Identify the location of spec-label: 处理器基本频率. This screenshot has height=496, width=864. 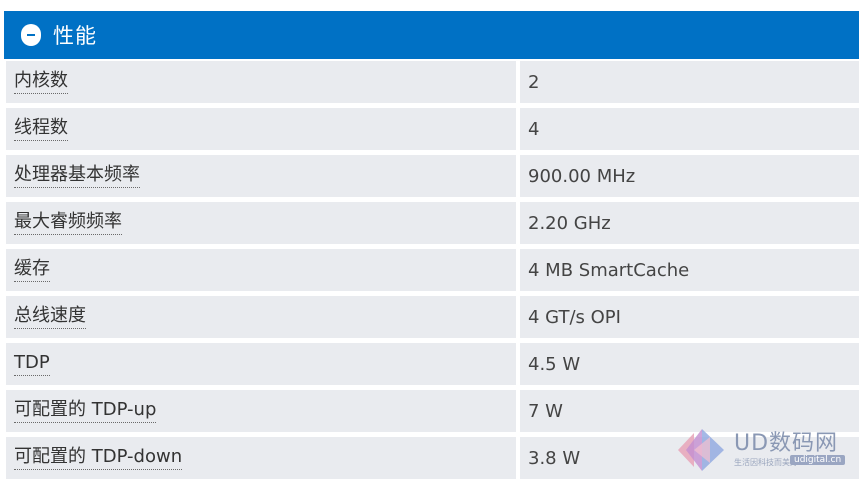
(77, 176).